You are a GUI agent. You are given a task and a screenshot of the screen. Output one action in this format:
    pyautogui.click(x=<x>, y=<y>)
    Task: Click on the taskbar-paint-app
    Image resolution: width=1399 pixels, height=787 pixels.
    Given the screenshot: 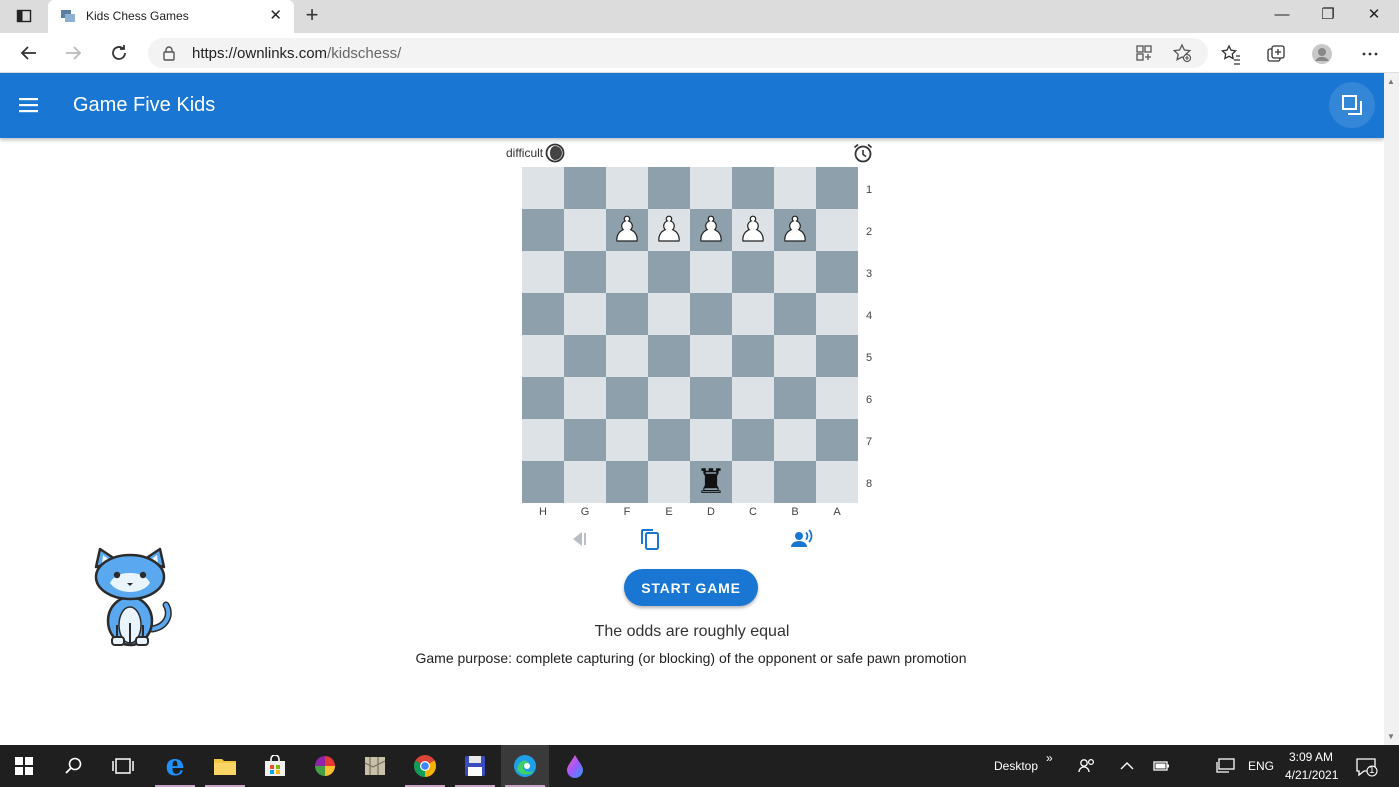 What is the action you would take?
    pyautogui.click(x=575, y=766)
    